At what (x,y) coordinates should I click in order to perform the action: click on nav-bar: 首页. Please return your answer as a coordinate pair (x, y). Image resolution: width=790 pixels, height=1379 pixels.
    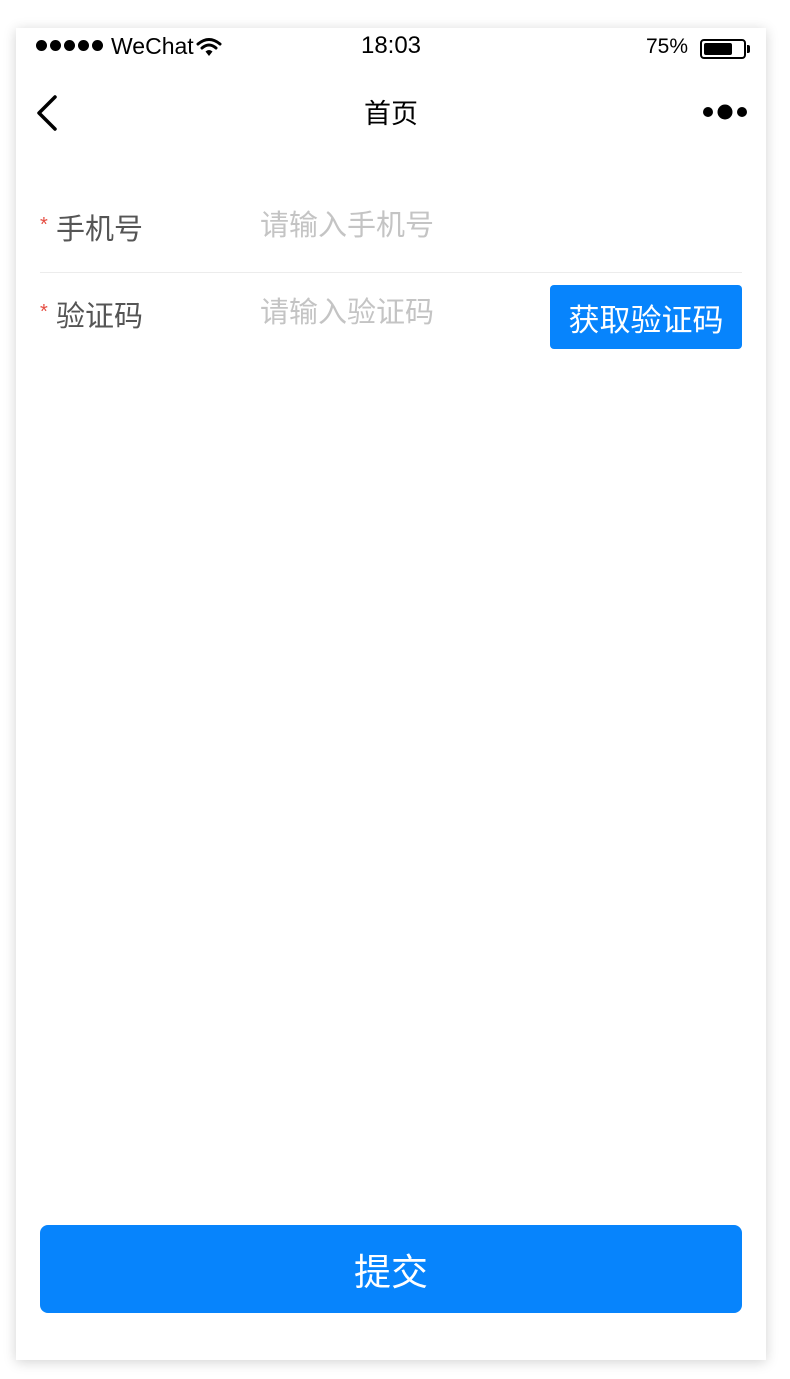
    Looking at the image, I should click on (391, 112).